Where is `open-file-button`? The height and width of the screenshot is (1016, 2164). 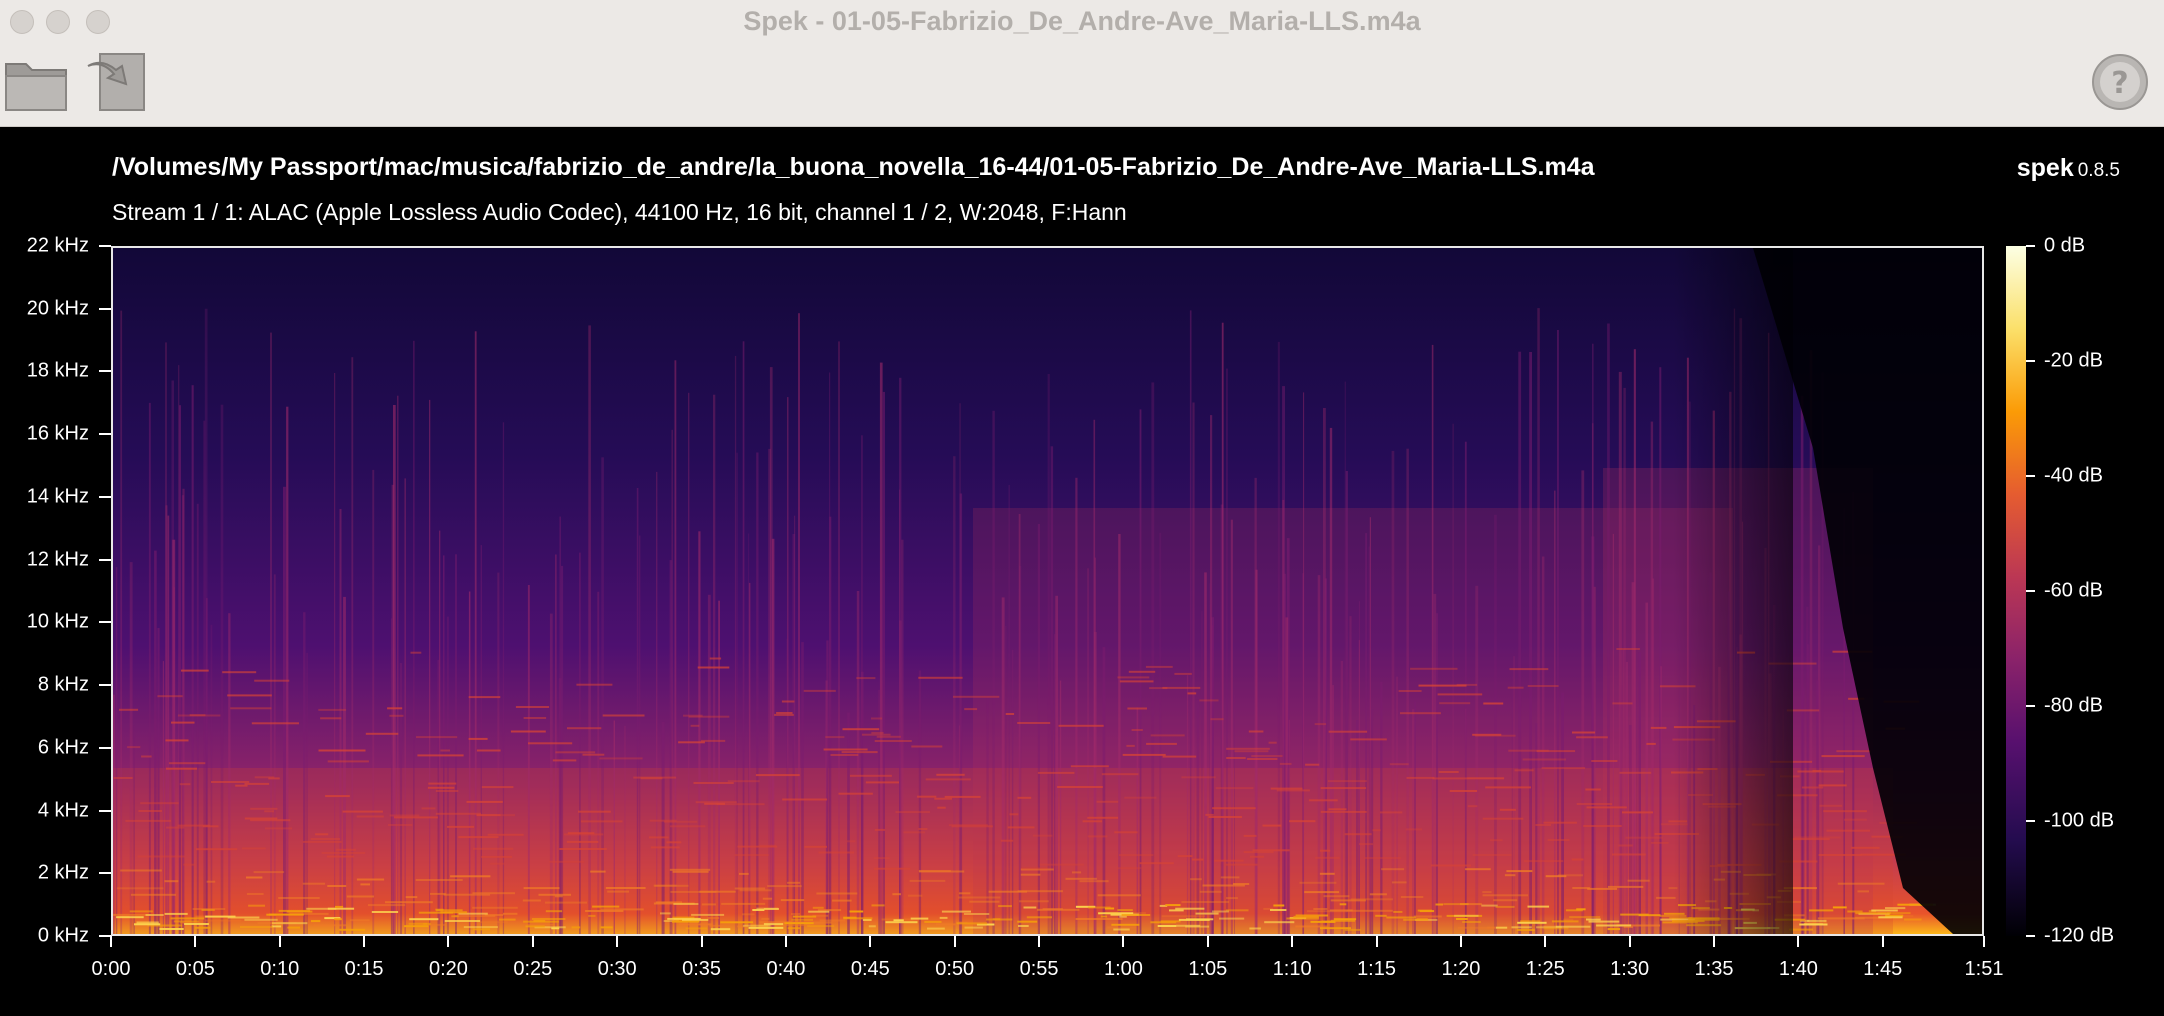
open-file-button is located at coordinates (38, 82).